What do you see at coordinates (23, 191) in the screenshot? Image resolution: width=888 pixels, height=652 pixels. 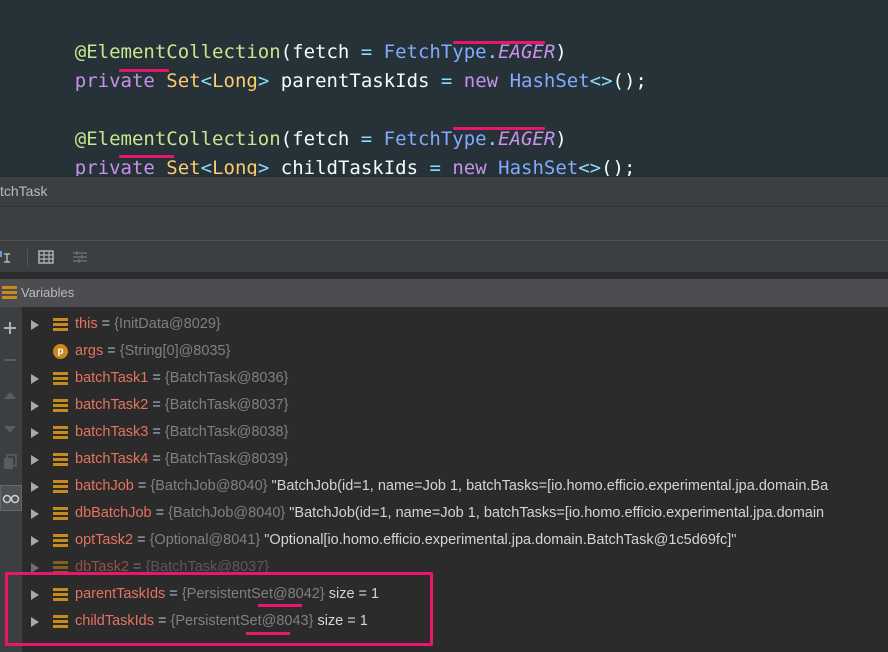 I see `debug-tab-title: tchTask` at bounding box center [23, 191].